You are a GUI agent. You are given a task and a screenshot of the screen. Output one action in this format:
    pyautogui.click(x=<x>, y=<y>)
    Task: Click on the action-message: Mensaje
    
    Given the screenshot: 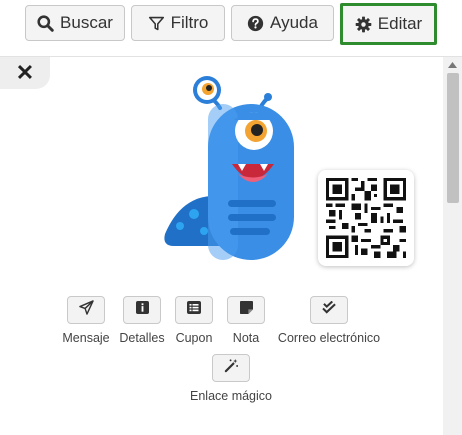 What is the action you would take?
    pyautogui.click(x=86, y=320)
    